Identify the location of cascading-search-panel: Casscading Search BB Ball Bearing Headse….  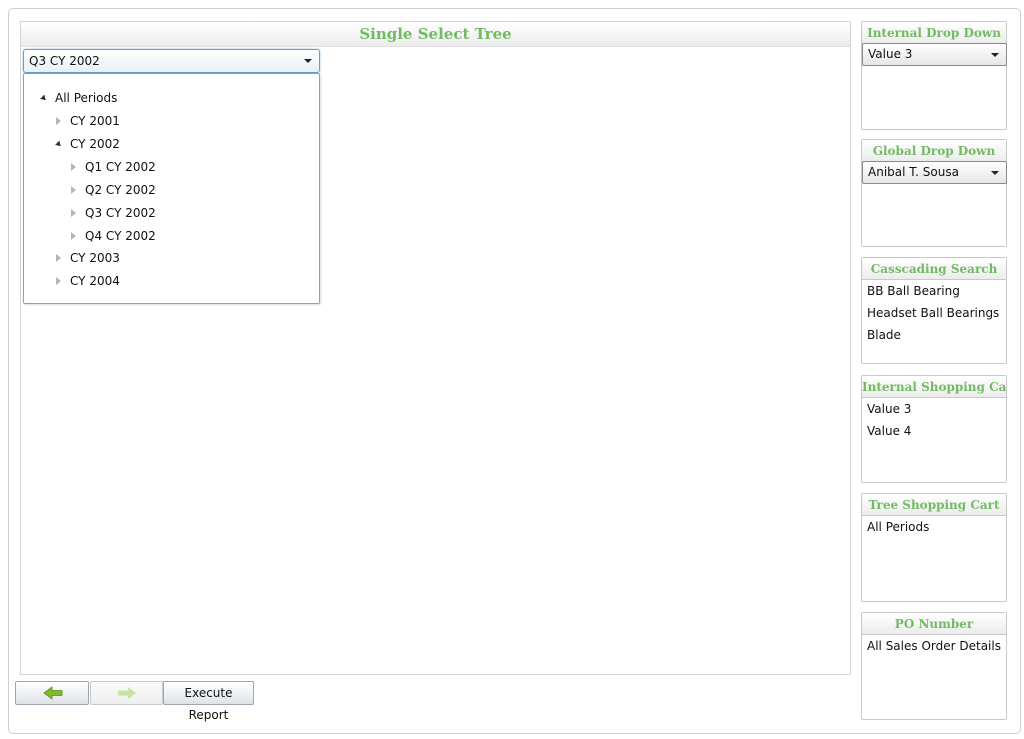
(934, 310).